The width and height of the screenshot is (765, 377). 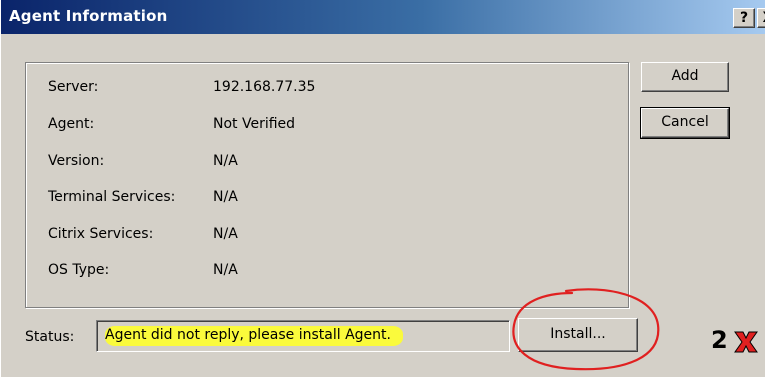 What do you see at coordinates (264, 87) in the screenshot?
I see `server-value: 192.168.77.35` at bounding box center [264, 87].